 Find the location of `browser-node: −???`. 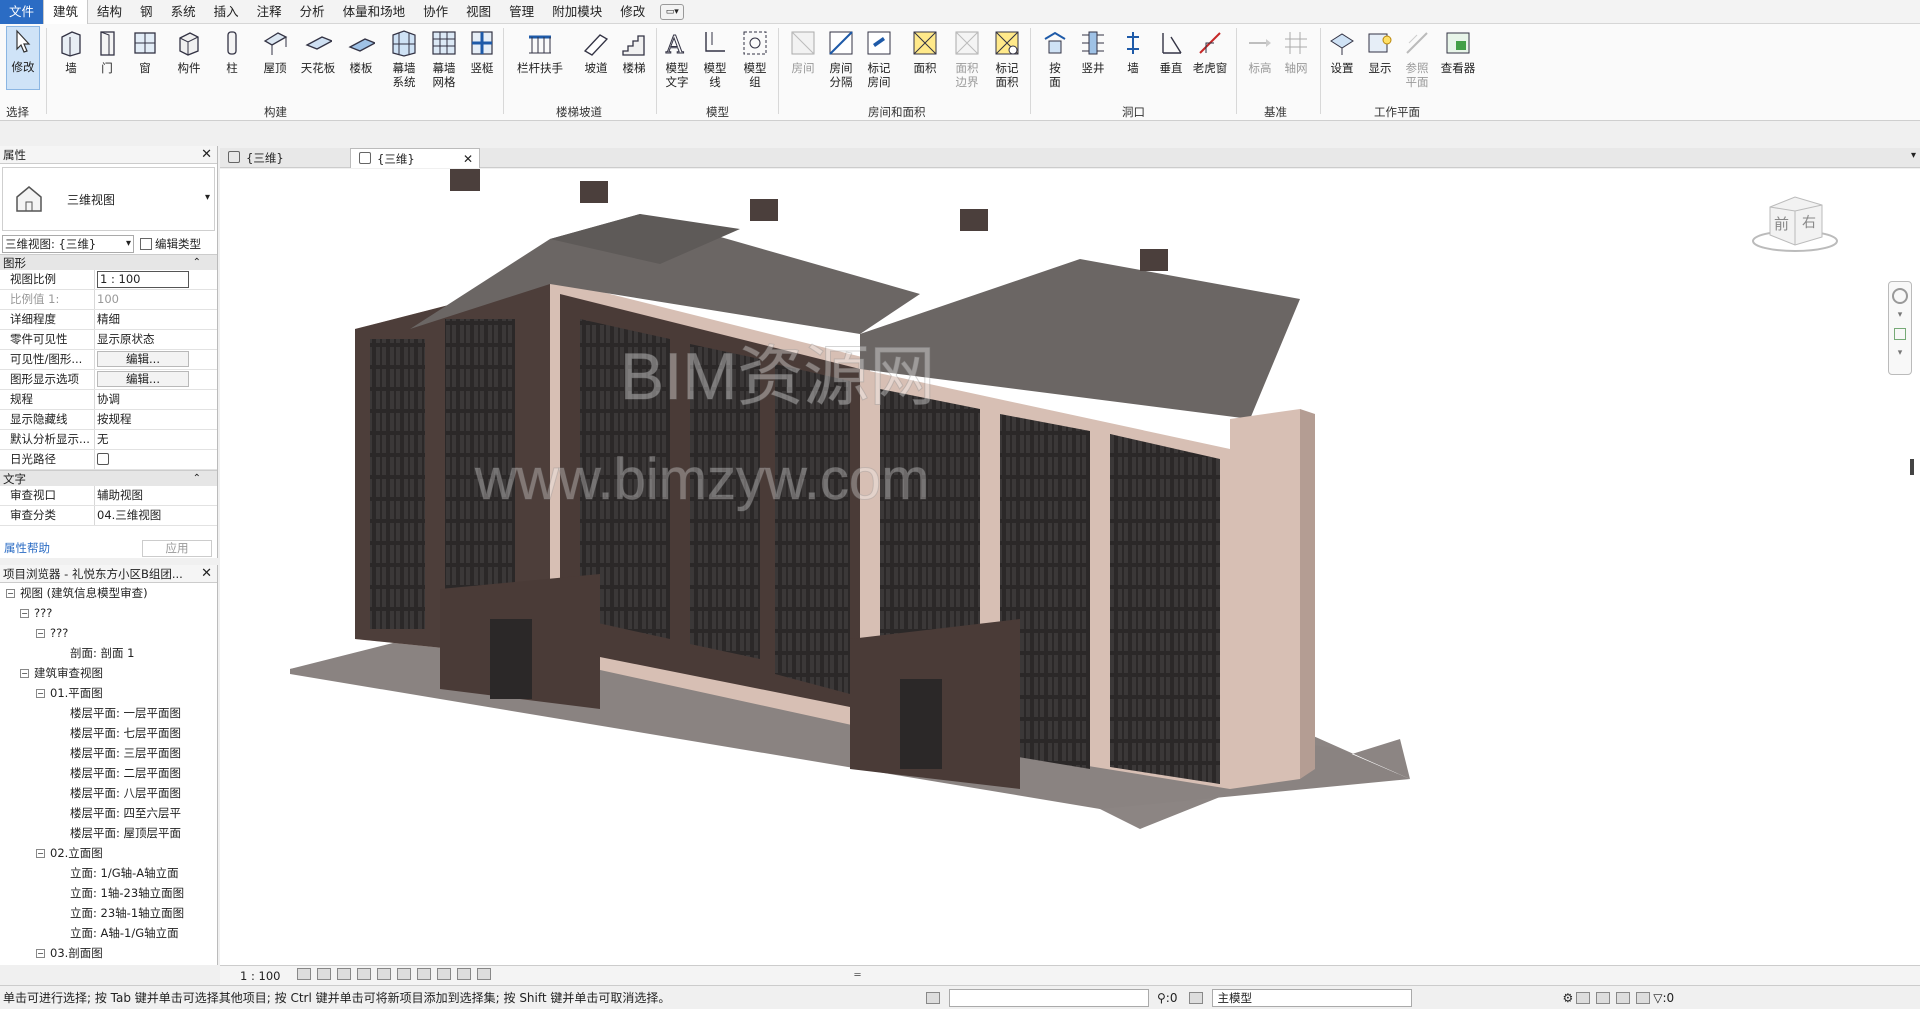

browser-node: −??? is located at coordinates (108, 633).